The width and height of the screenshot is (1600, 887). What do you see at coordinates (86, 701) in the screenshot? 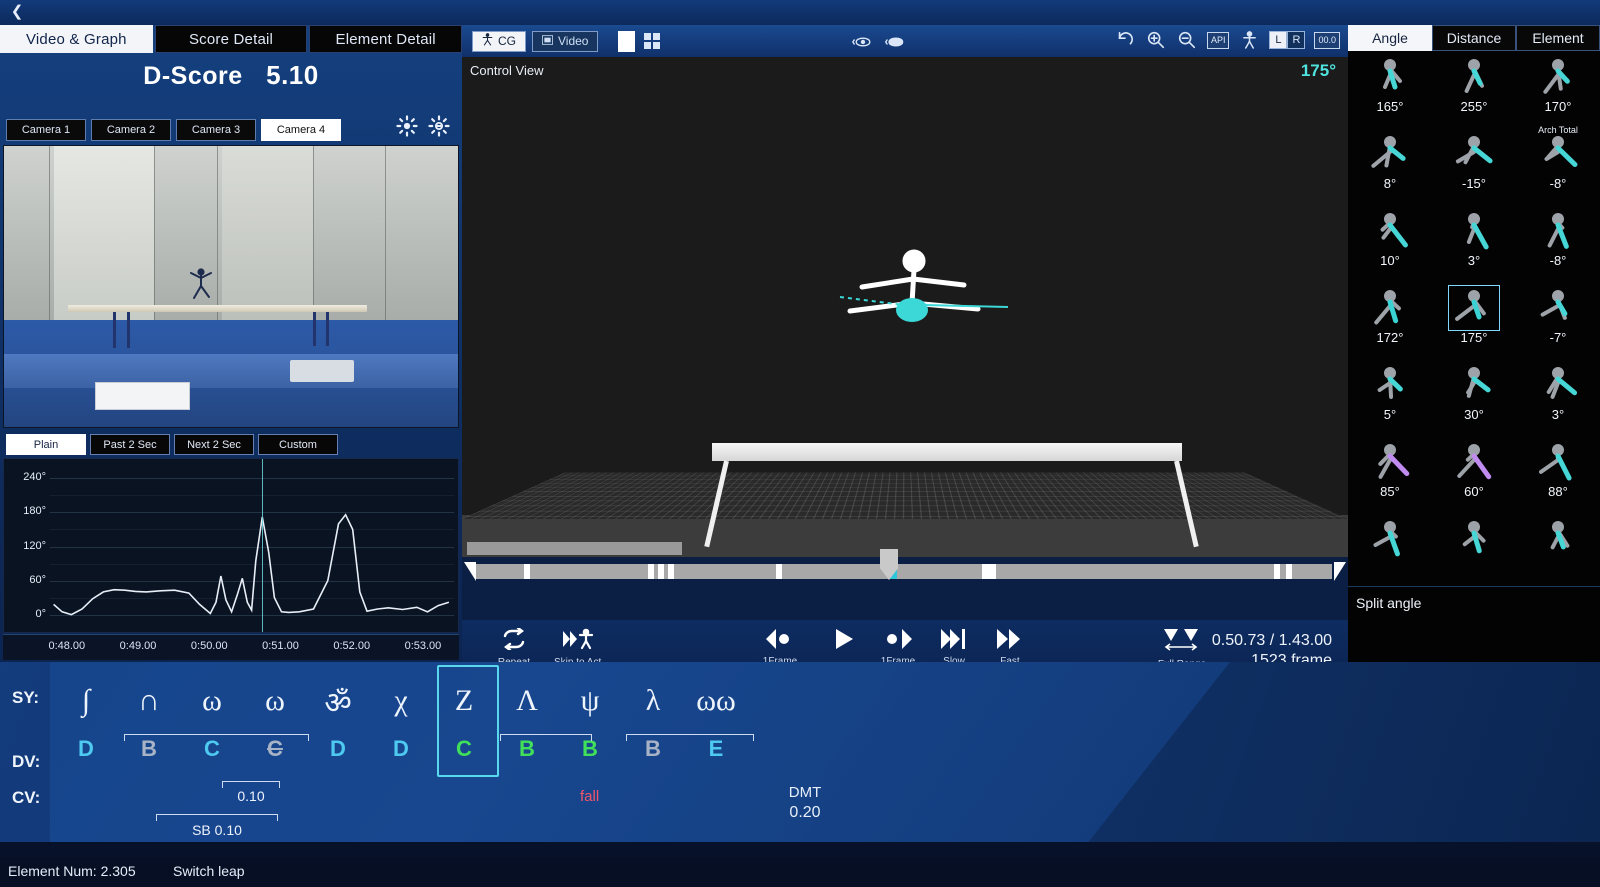
I see `element-symbol-1-icon: ∫` at bounding box center [86, 701].